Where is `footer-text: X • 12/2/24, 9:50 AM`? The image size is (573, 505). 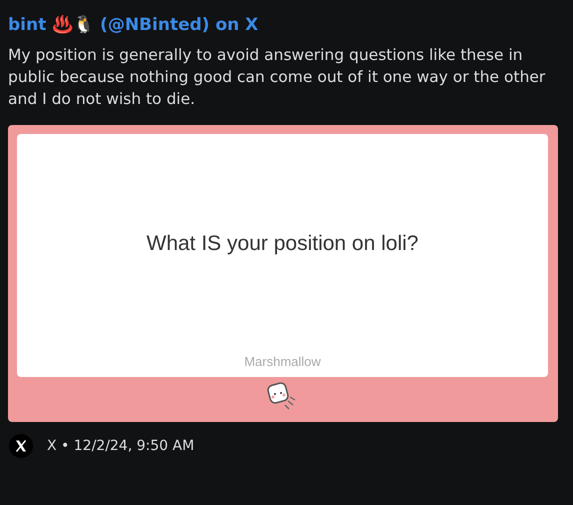
footer-text: X • 12/2/24, 9:50 AM is located at coordinates (120, 446).